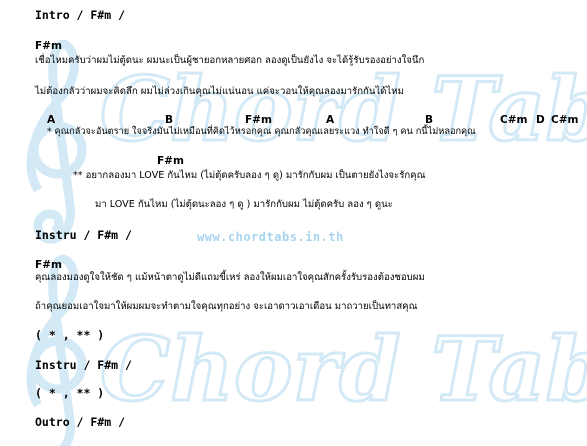 Image resolution: width=587 pixels, height=446 pixels. I want to click on treble-clef-icon-top, so click(56, 141).